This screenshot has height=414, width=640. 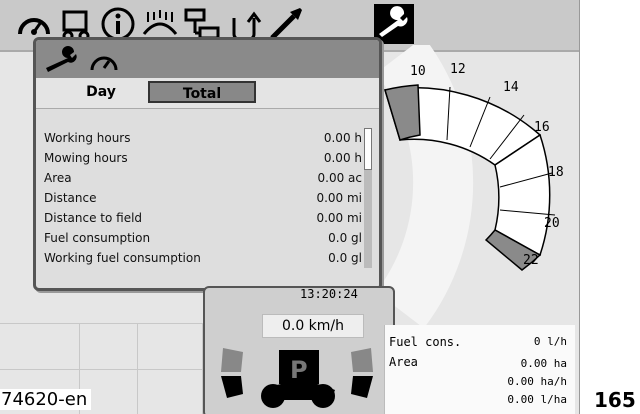 I want to click on counter-label: Mowing hours, so click(x=86, y=158).